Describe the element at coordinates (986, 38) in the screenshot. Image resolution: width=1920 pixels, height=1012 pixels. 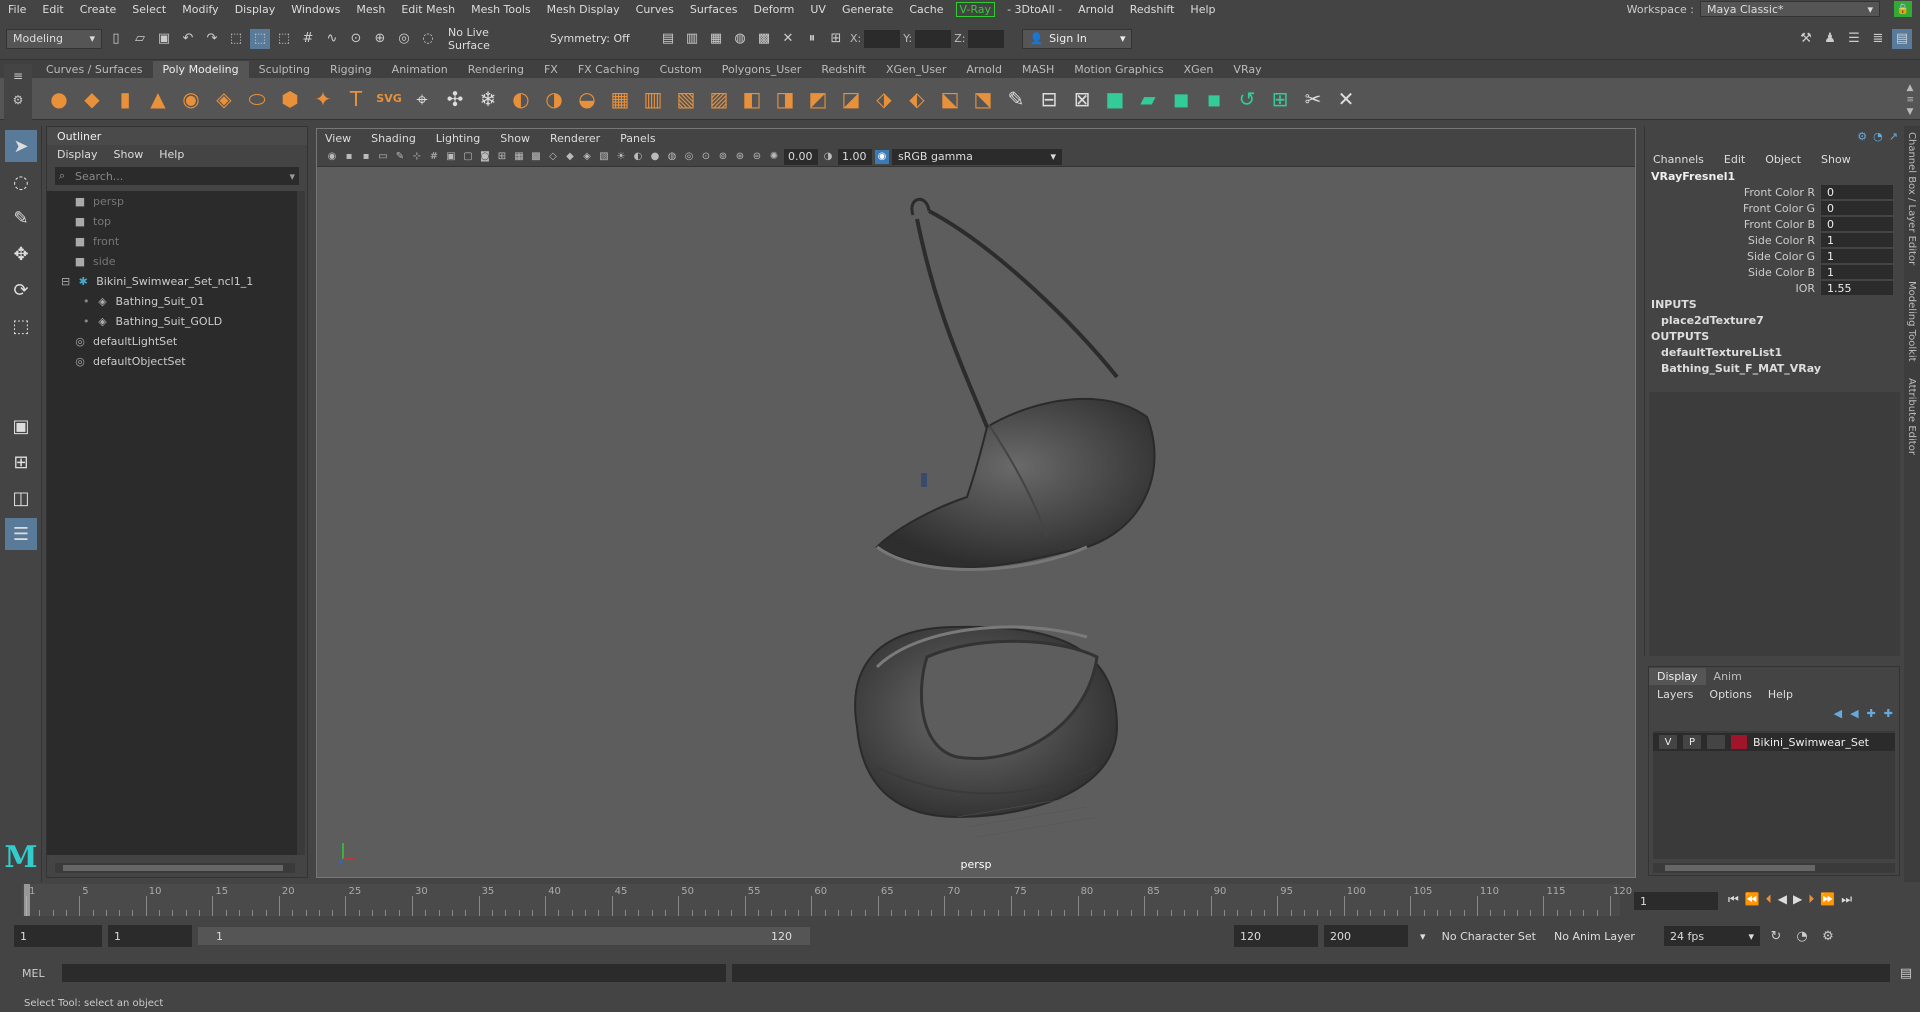
I see `z-field` at that location.